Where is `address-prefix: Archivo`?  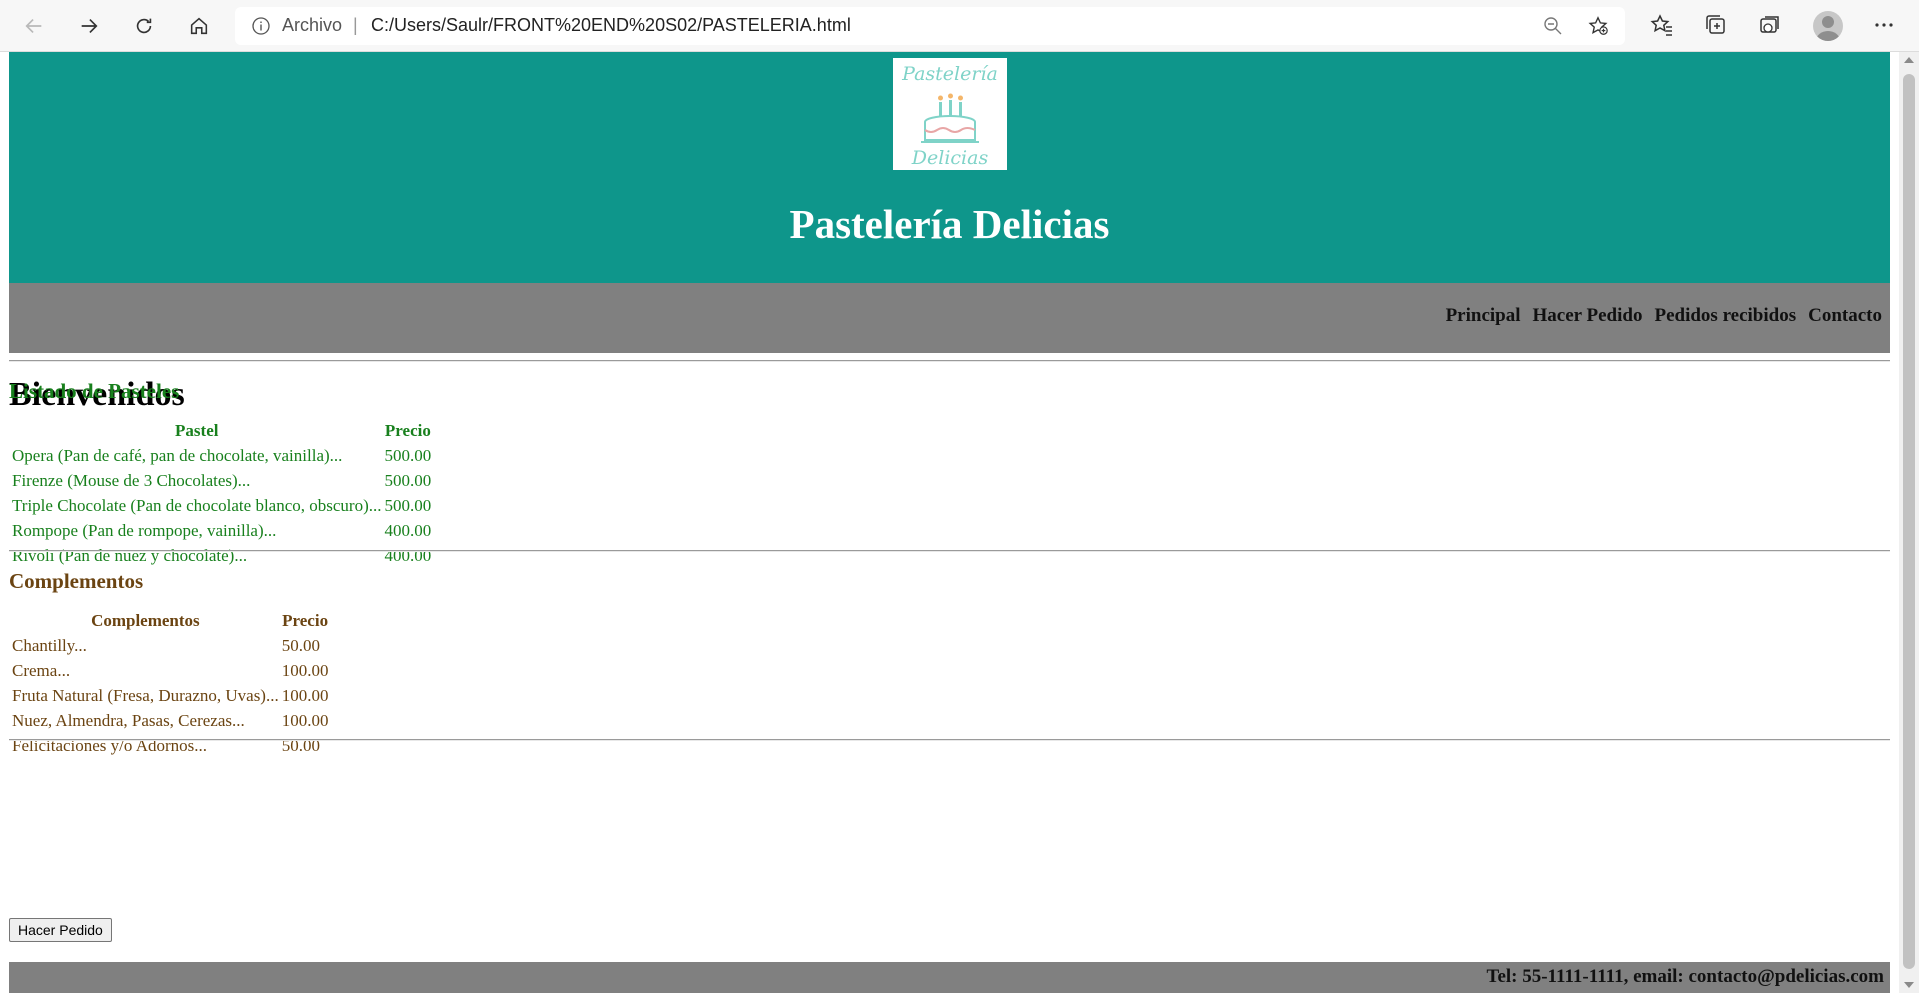 address-prefix: Archivo is located at coordinates (312, 25).